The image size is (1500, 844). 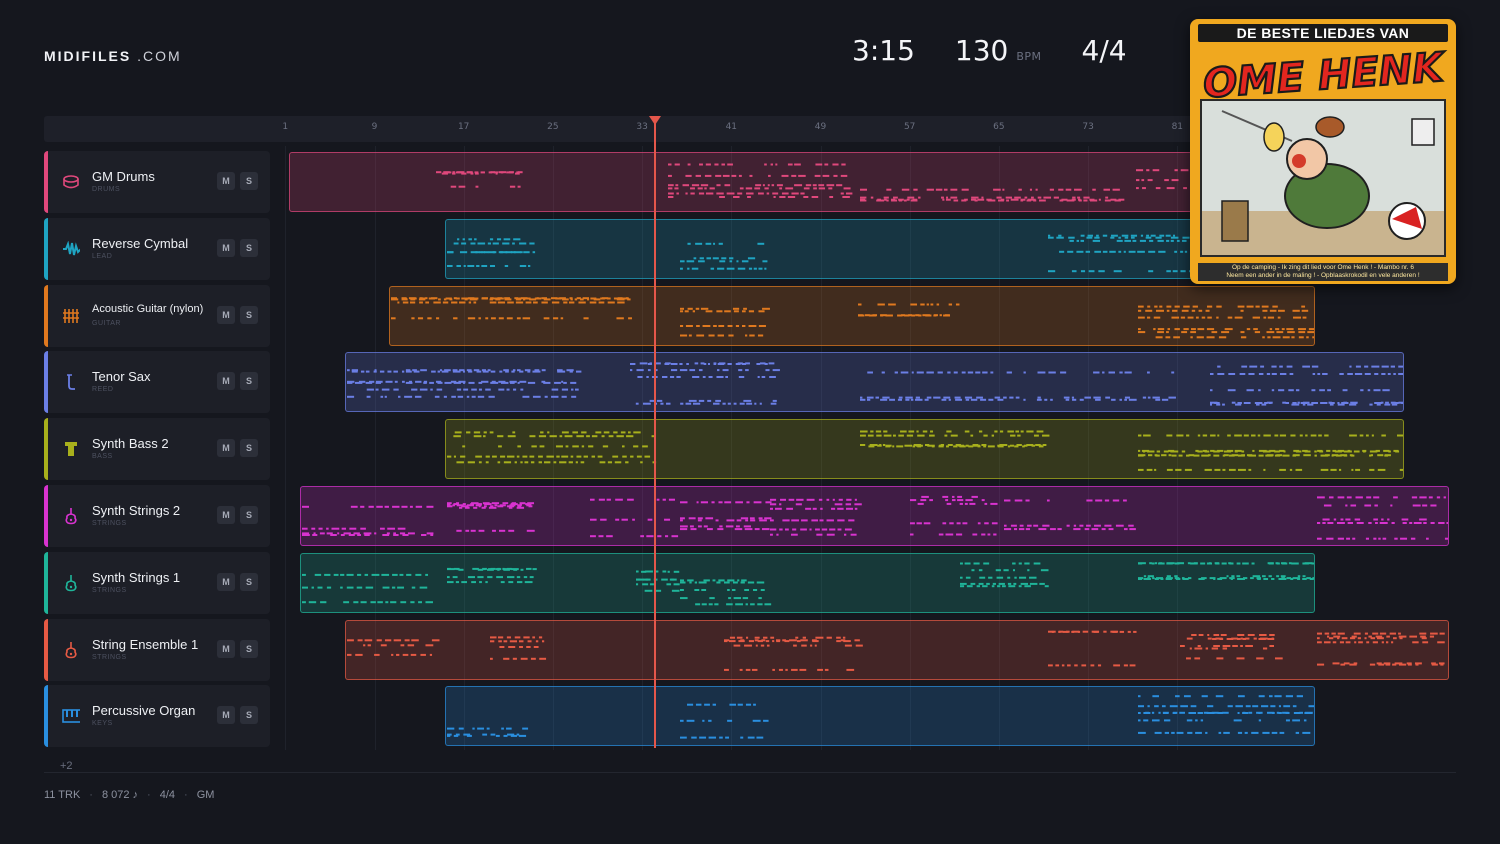 What do you see at coordinates (820, 127) in the screenshot?
I see `ruler-tick: 49` at bounding box center [820, 127].